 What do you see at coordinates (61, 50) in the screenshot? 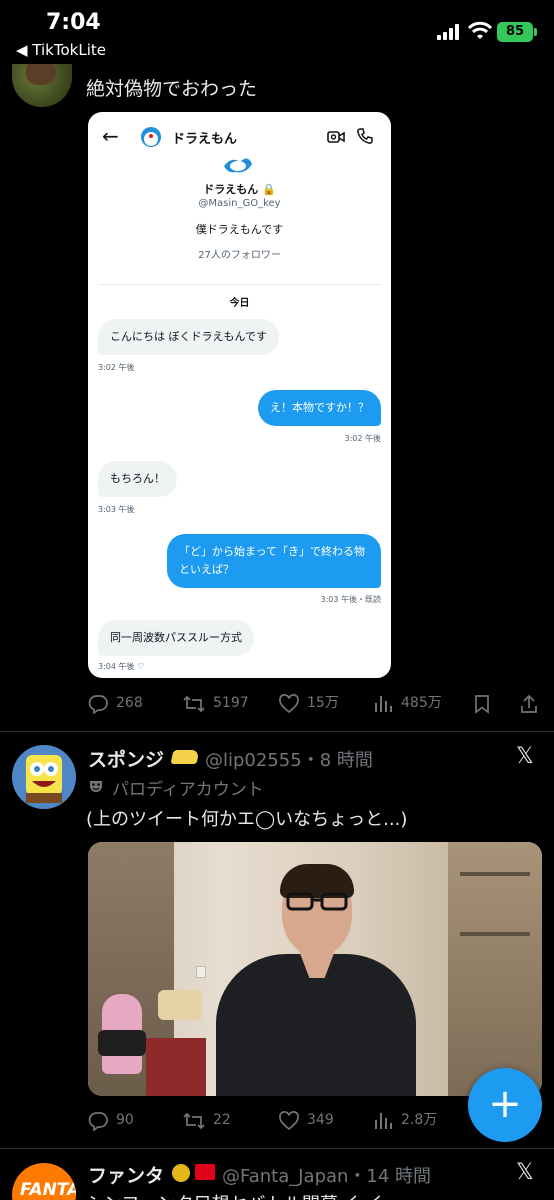
I see `back-to-app-link: ◀ TikTokLite` at bounding box center [61, 50].